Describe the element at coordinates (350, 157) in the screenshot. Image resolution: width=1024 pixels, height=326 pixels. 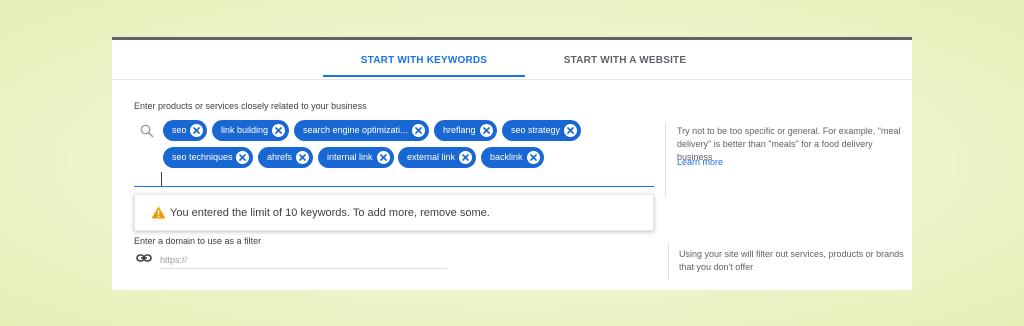
I see `chip-label: internal link` at that location.